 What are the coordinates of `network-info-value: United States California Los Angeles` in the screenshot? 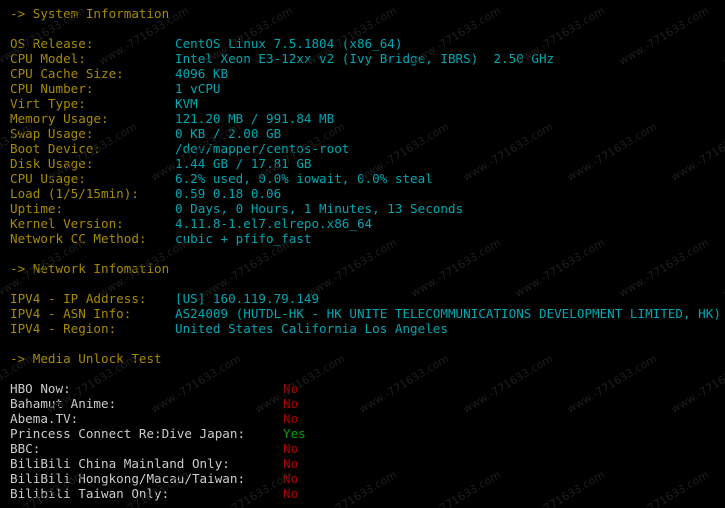 It's located at (311, 328).